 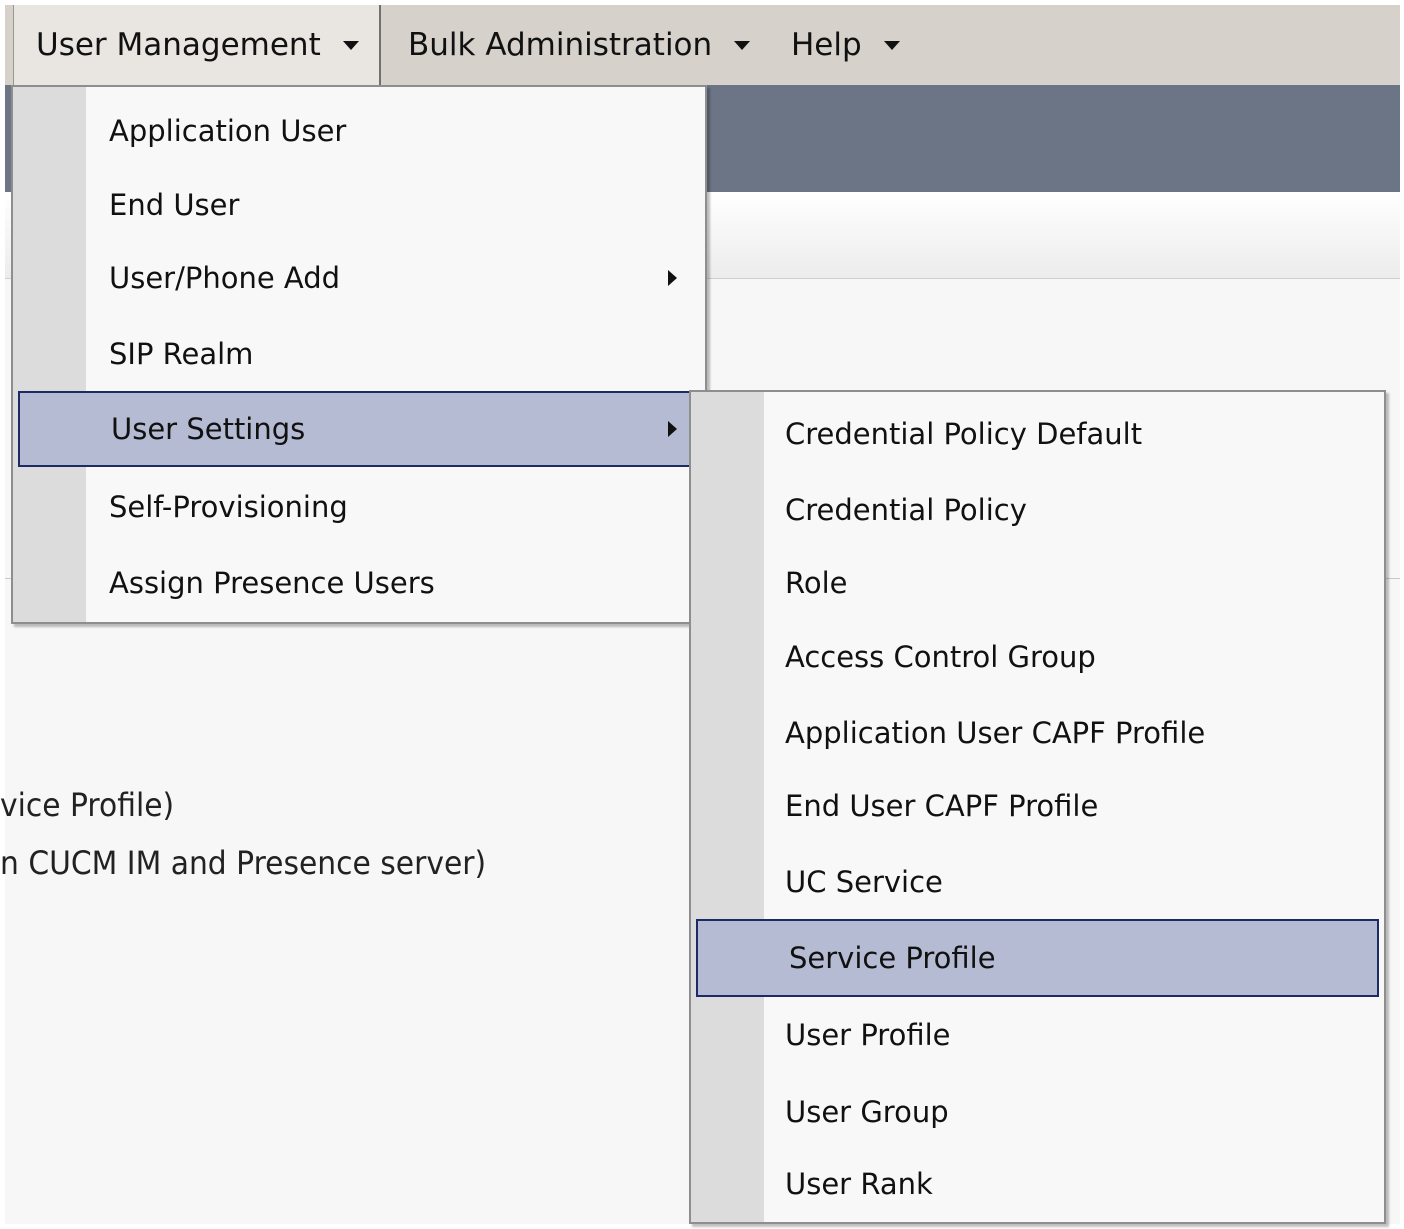 I want to click on menu-item-user-profile: User Profile, so click(x=1037, y=1035).